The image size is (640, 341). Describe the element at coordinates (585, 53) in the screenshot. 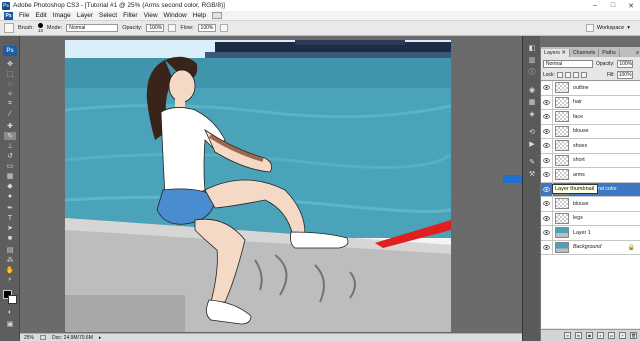

I see `tab-channels: Channels` at that location.